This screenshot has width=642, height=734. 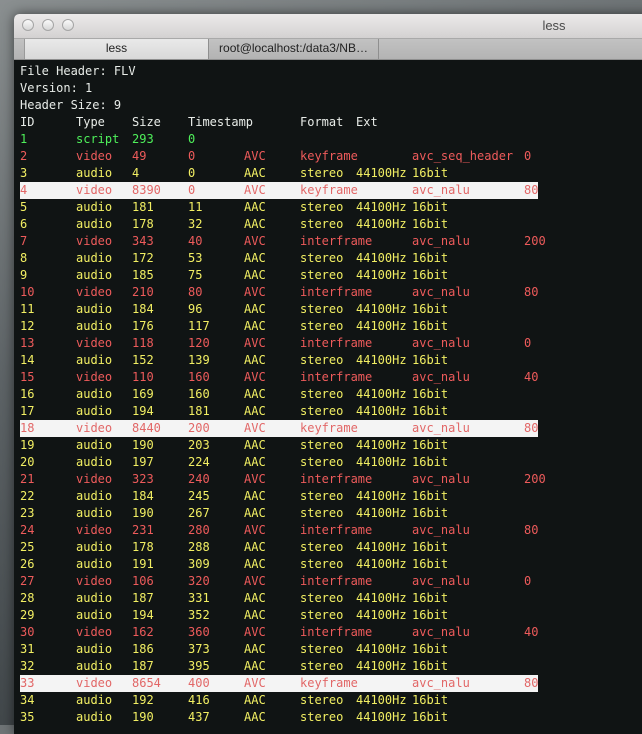 I want to click on cell-id: 10, so click(x=27, y=292).